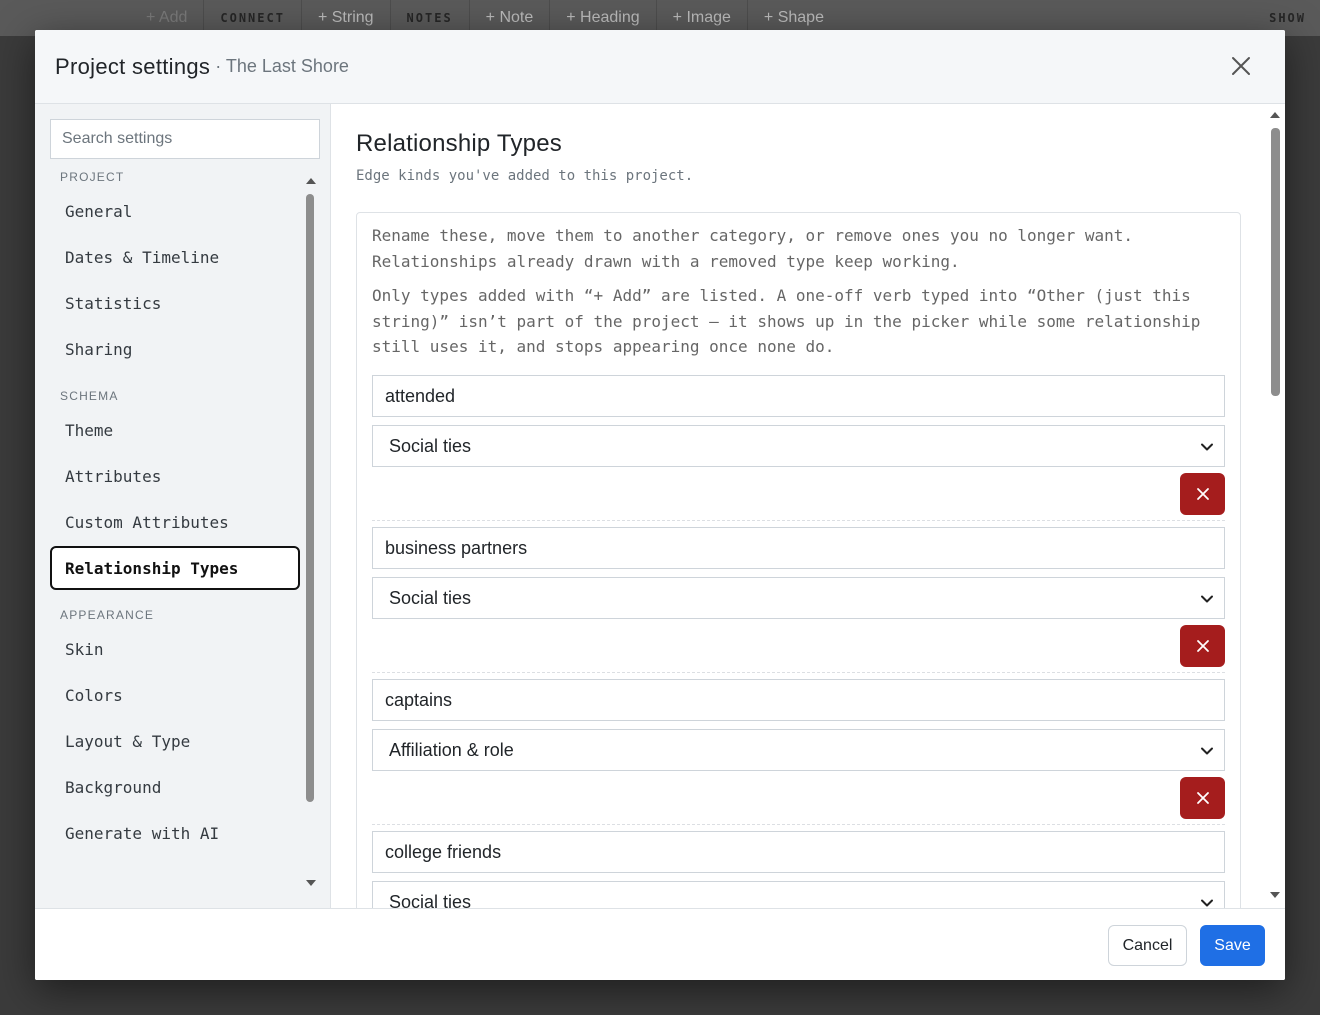 The width and height of the screenshot is (1320, 1015). Describe the element at coordinates (185, 139) in the screenshot. I see `search-settings-input` at that location.